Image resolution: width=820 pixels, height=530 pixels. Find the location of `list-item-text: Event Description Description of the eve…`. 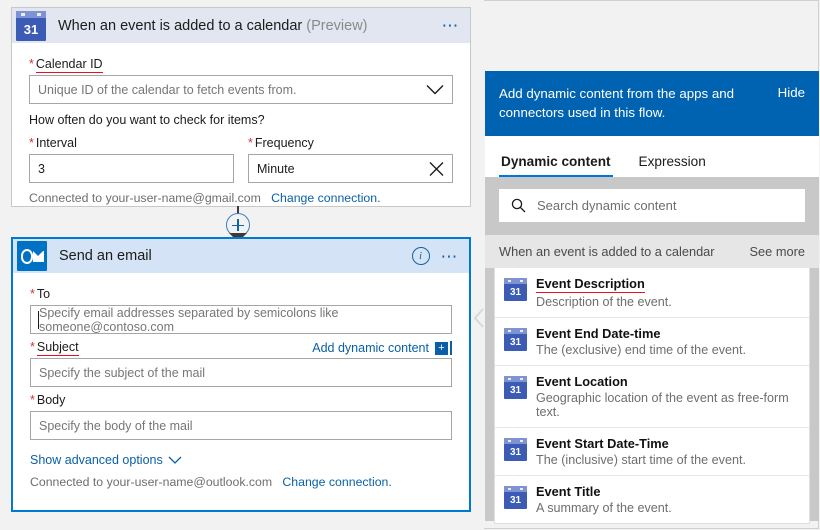

list-item-text: Event Description Description of the eve… is located at coordinates (604, 292).